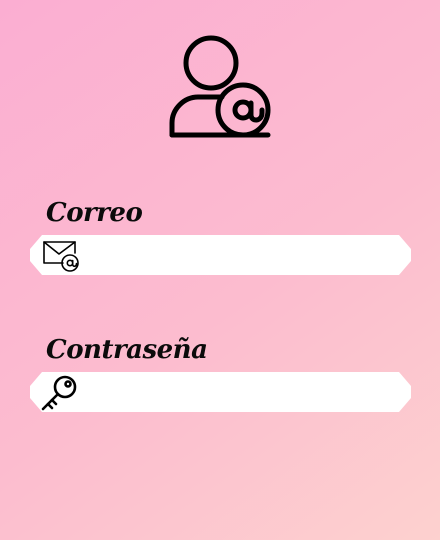 The height and width of the screenshot is (540, 440). Describe the element at coordinates (240, 255) in the screenshot. I see `email-input` at that location.